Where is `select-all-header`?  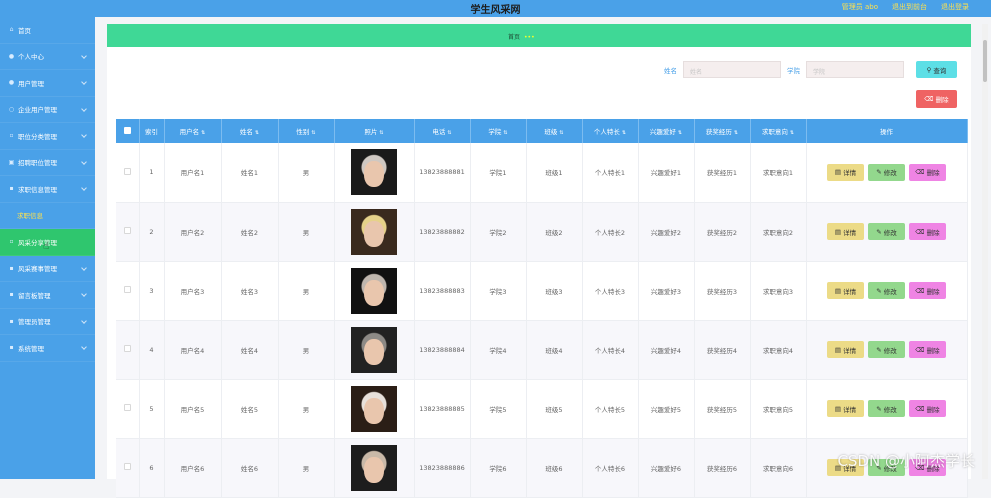 select-all-header is located at coordinates (127, 131).